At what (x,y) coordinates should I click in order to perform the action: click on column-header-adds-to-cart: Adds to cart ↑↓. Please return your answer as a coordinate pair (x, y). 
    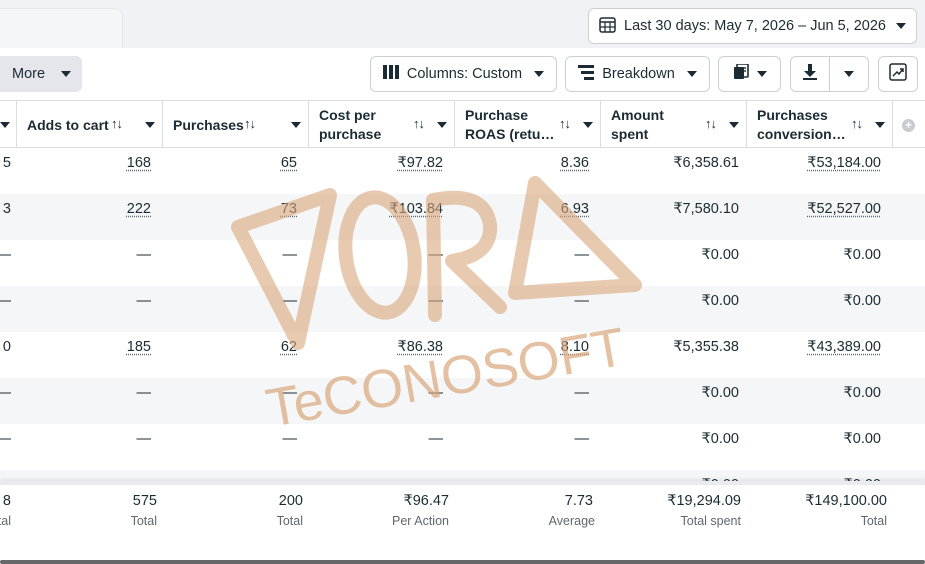
    Looking at the image, I should click on (90, 124).